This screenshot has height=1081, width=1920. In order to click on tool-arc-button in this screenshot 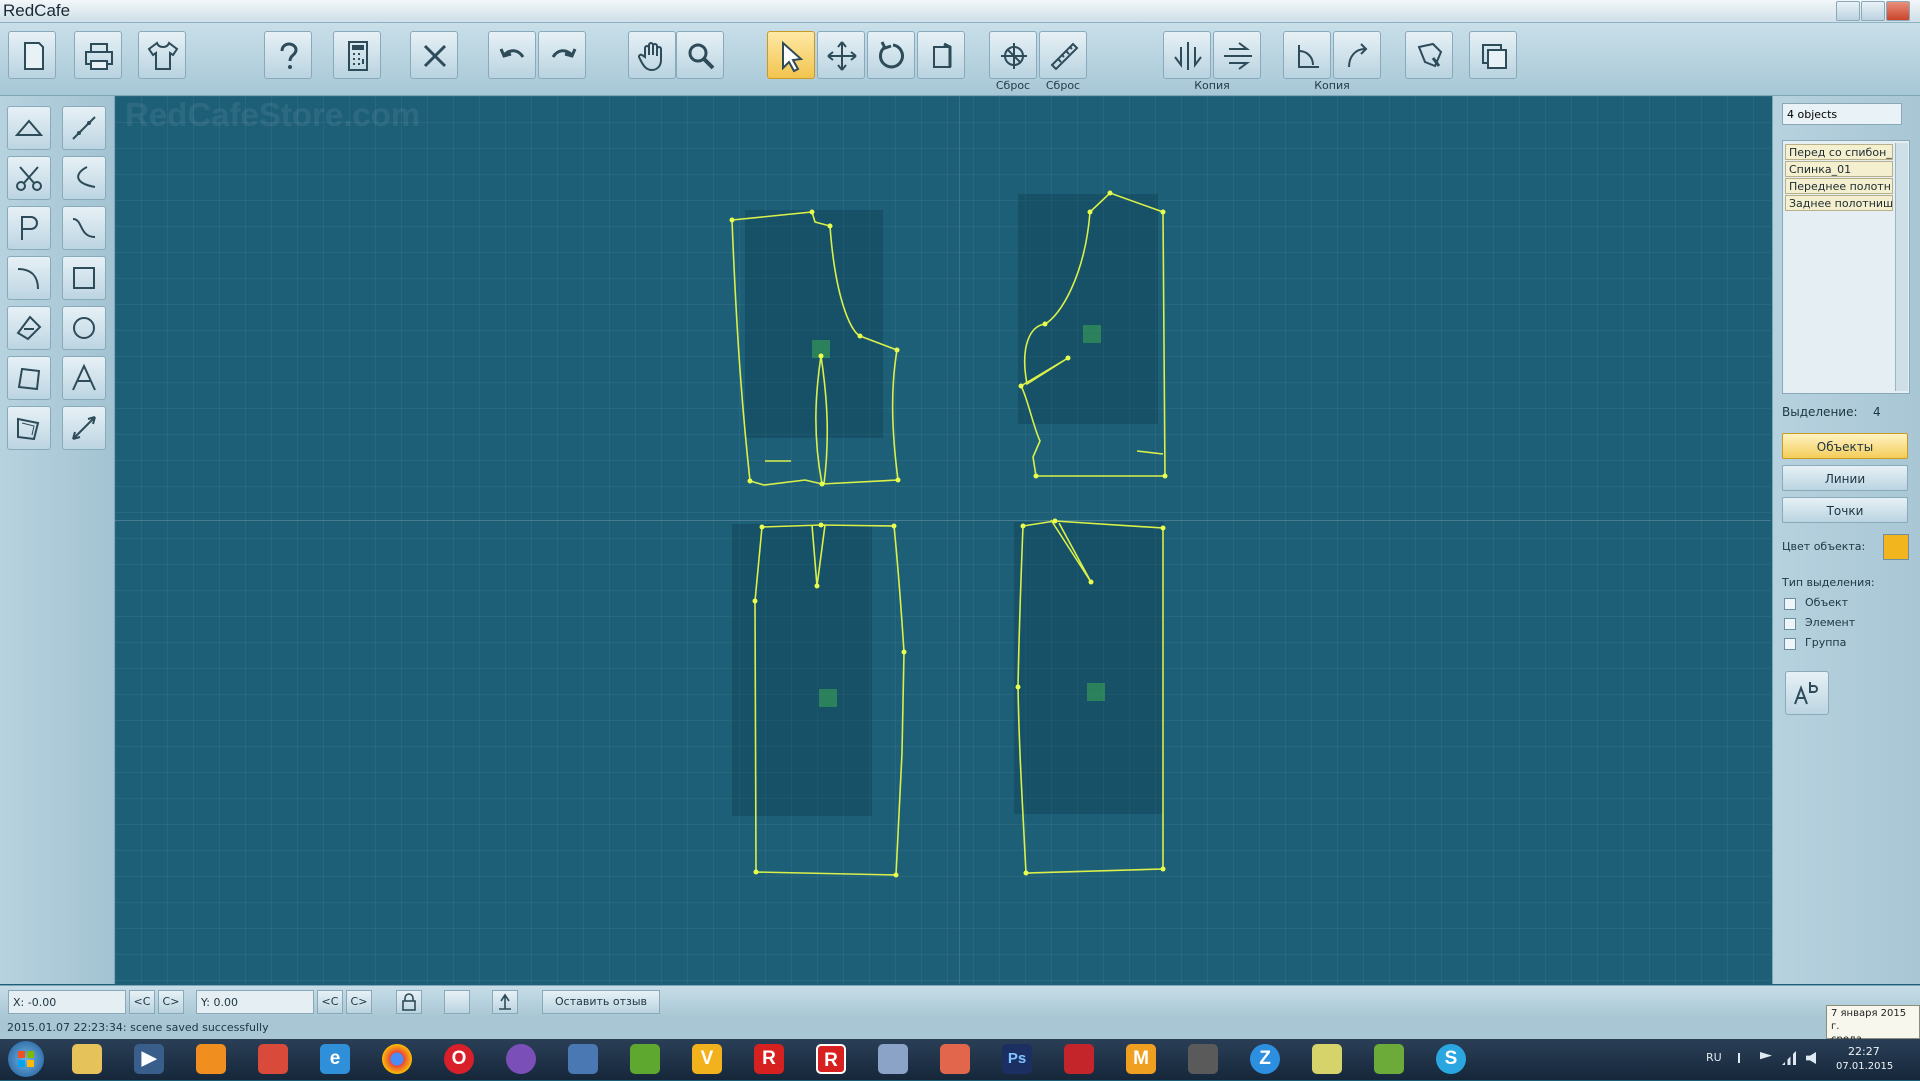, I will do `click(29, 278)`.